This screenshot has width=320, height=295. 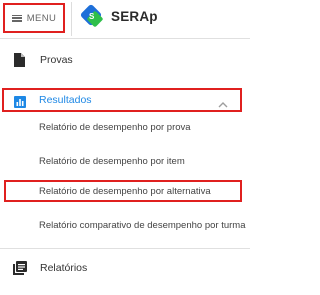 What do you see at coordinates (112, 161) in the screenshot?
I see `sub-item-label: Relatório de desempenho por item` at bounding box center [112, 161].